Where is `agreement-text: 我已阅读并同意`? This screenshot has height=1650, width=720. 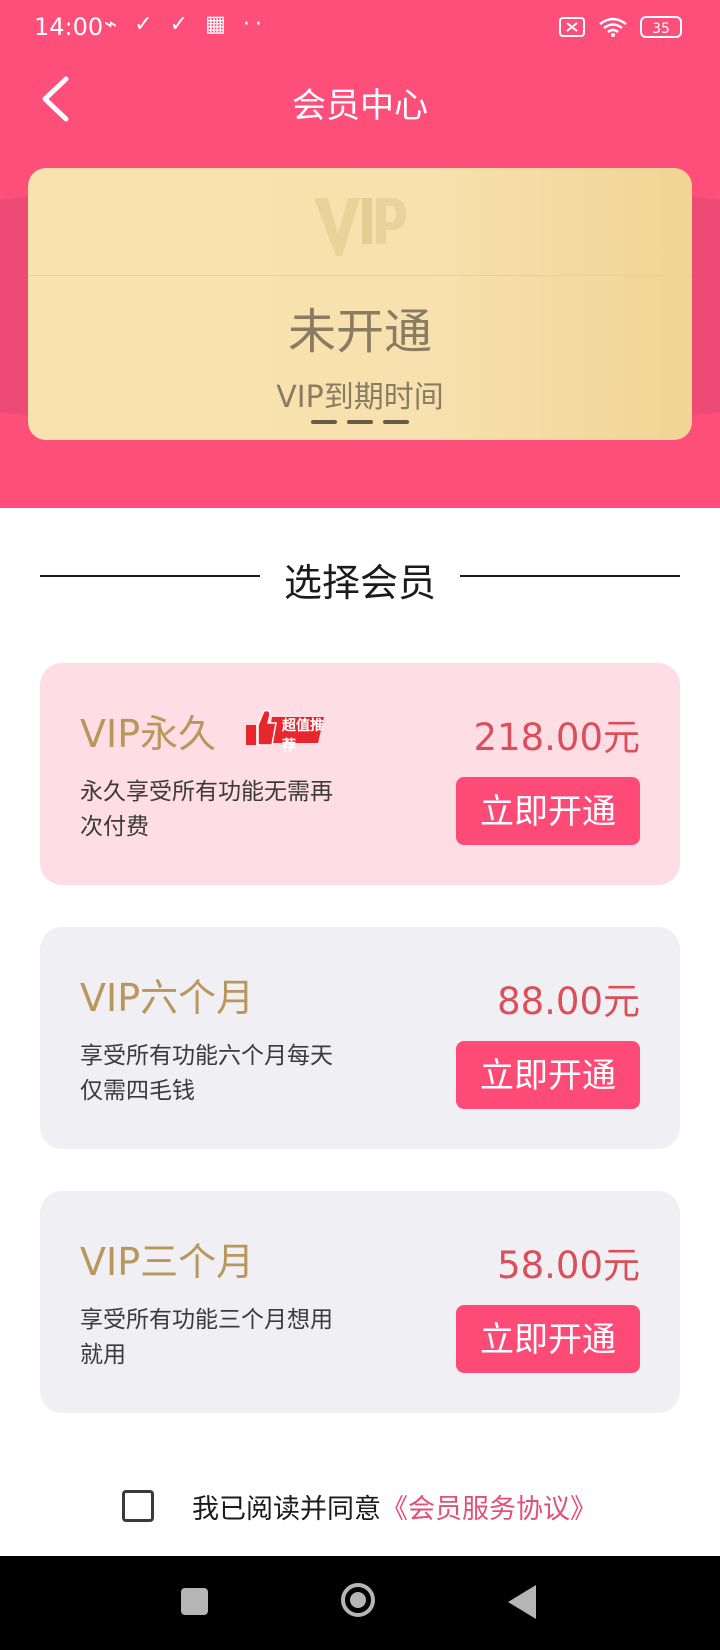 agreement-text: 我已阅读并同意 is located at coordinates (286, 1509).